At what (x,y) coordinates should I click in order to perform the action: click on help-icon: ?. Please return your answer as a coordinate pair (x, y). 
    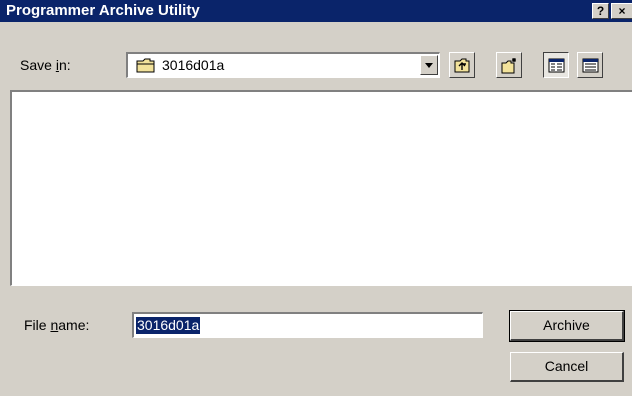
    Looking at the image, I should click on (600, 11).